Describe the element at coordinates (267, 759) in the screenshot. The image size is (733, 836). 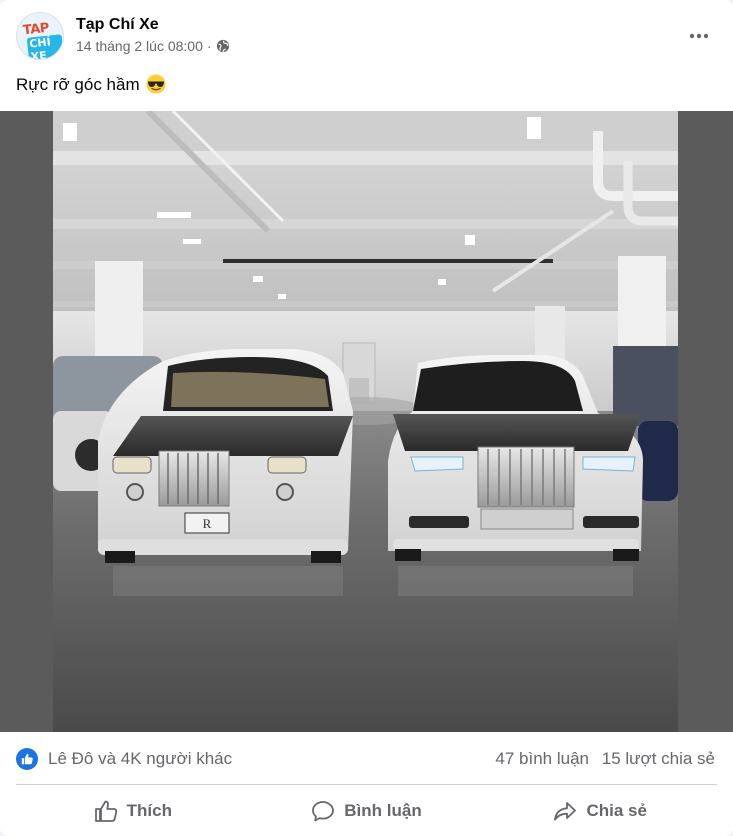
I see `reactors-link: Lê Đô và 4K người khác` at that location.